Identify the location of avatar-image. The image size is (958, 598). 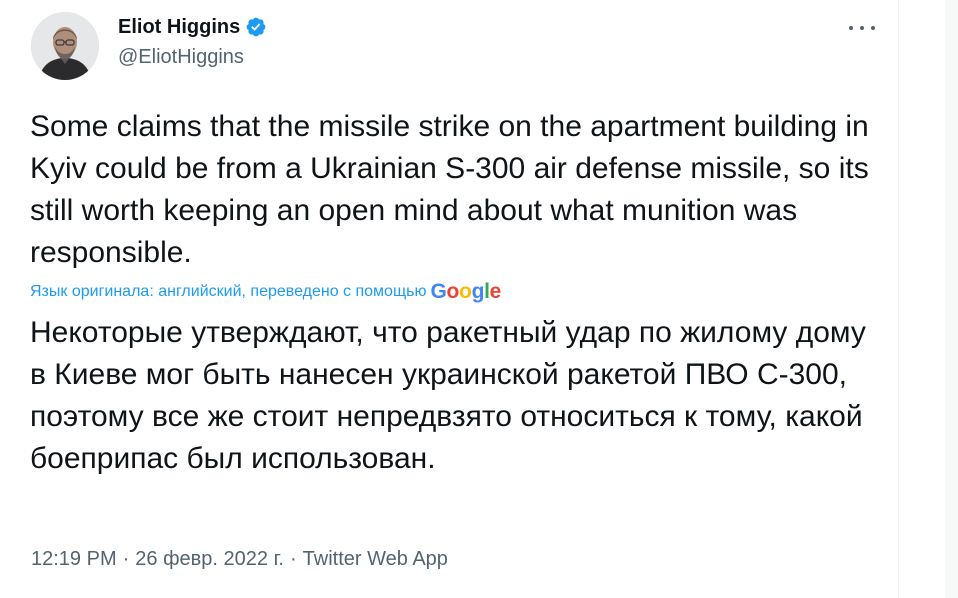
(65, 46).